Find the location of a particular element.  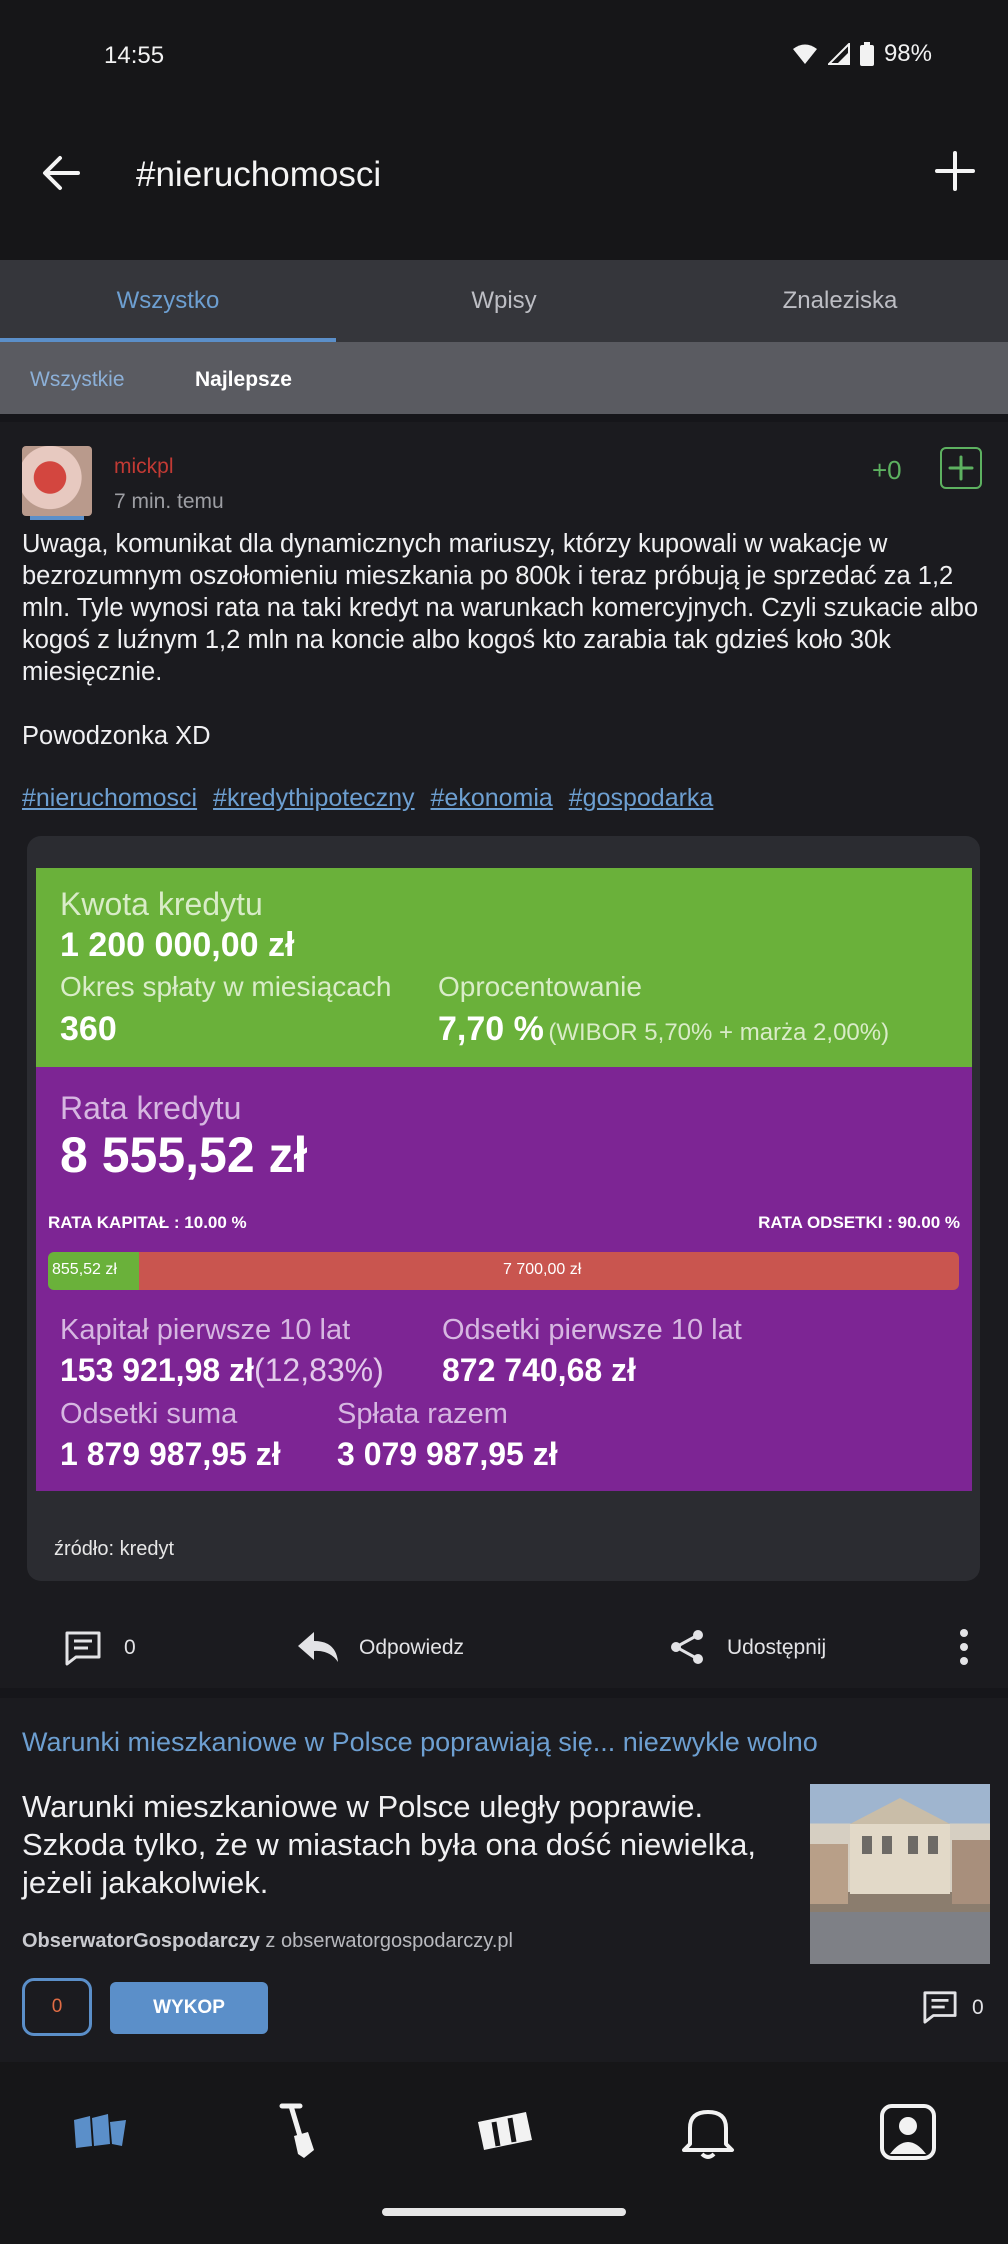

interest-total-label: Odsetki suma is located at coordinates (149, 1414).